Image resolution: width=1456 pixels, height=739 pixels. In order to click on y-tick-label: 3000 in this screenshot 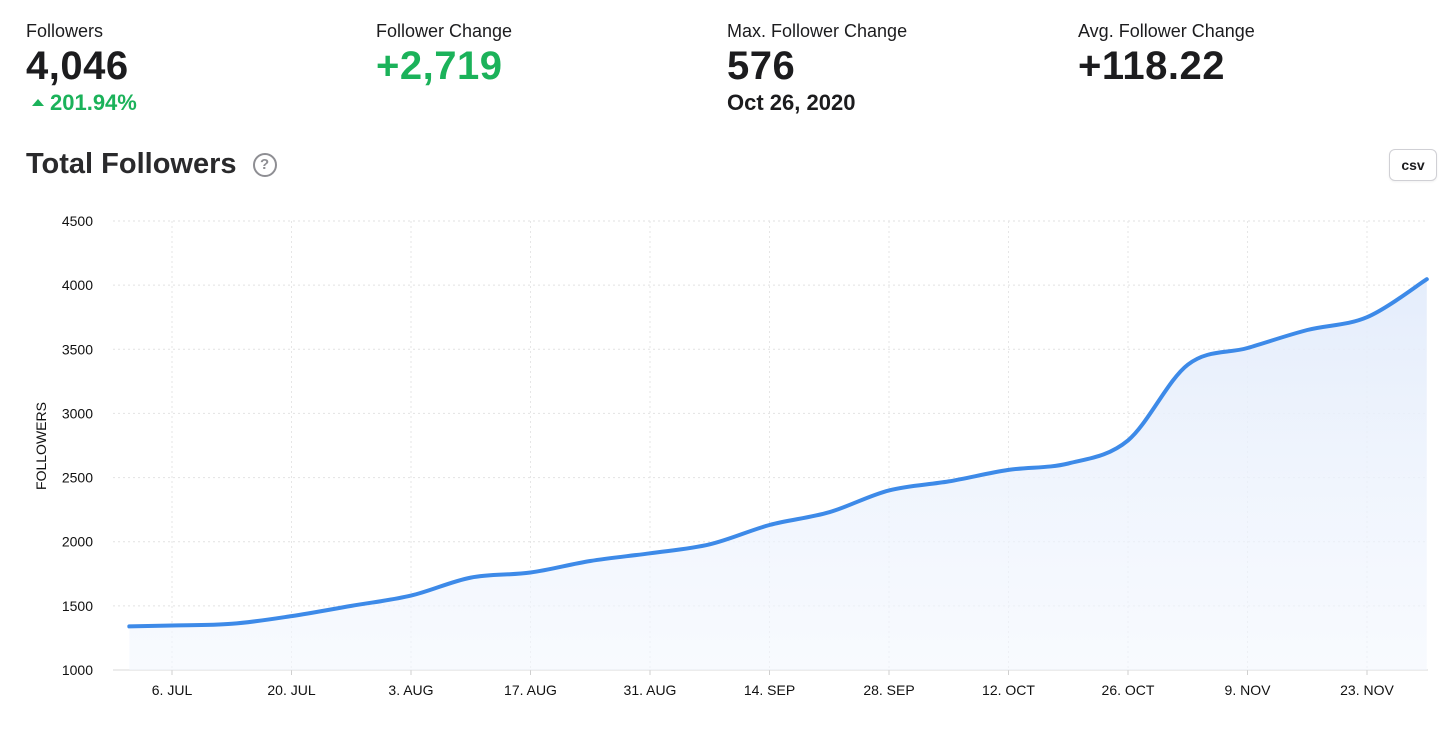, I will do `click(77, 413)`.